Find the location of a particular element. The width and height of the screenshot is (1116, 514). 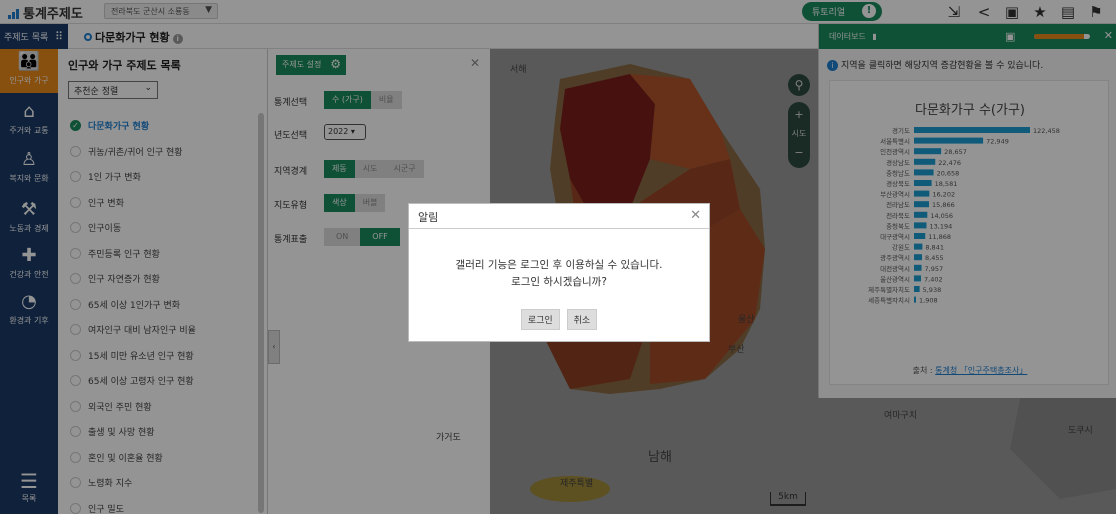

dialog-message-line: 로그인 하시겠습니까? is located at coordinates (559, 282).